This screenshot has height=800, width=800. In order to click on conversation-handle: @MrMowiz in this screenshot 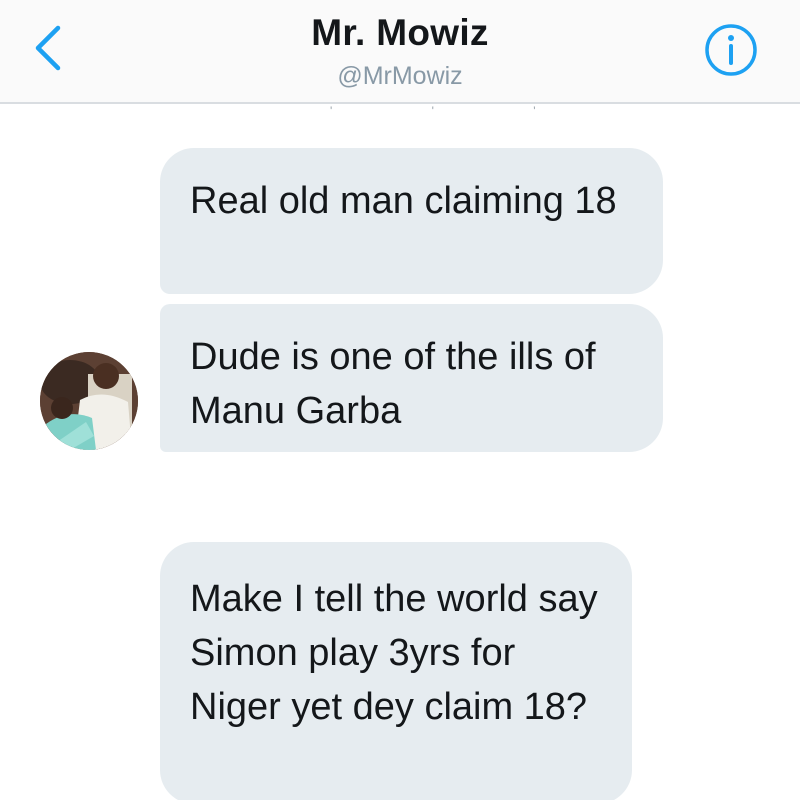, I will do `click(400, 76)`.